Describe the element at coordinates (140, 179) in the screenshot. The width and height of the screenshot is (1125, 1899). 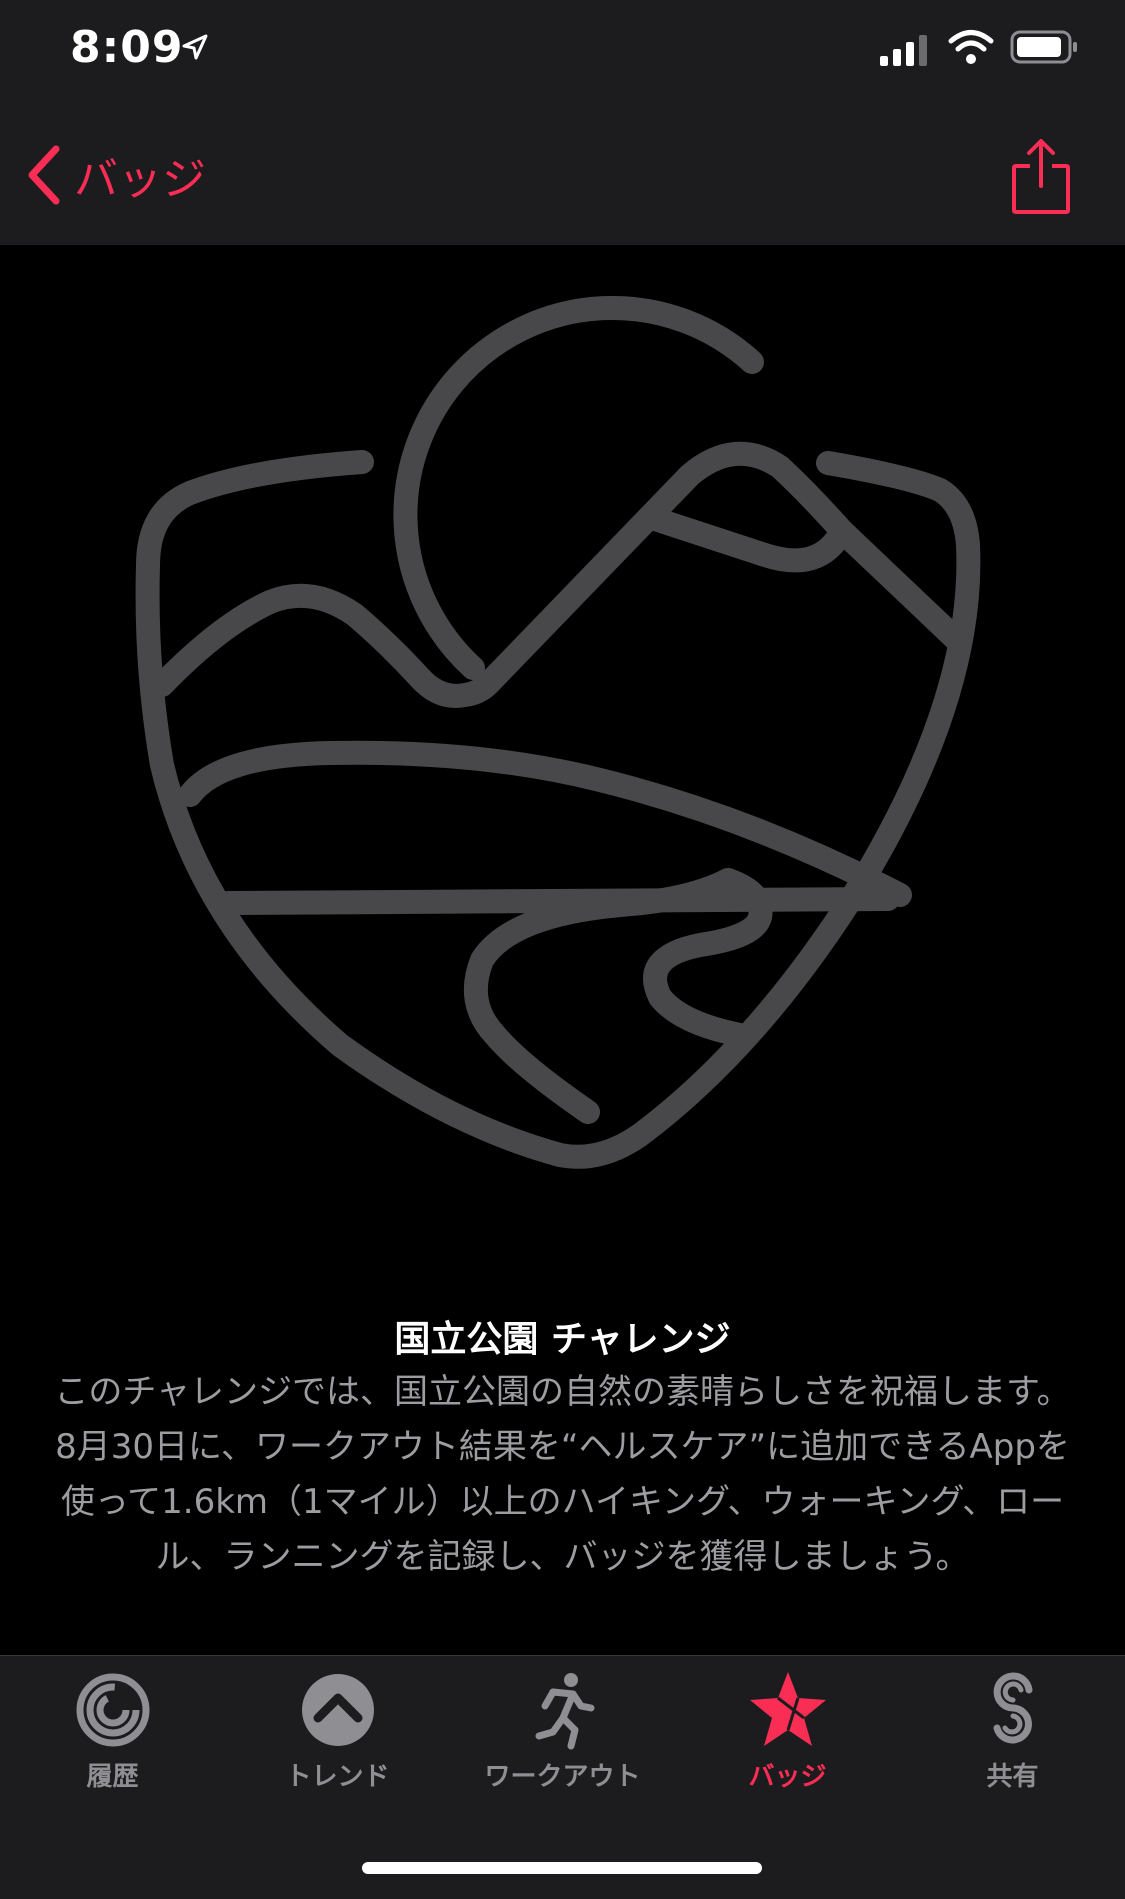
I see `back-label: バッジ` at that location.